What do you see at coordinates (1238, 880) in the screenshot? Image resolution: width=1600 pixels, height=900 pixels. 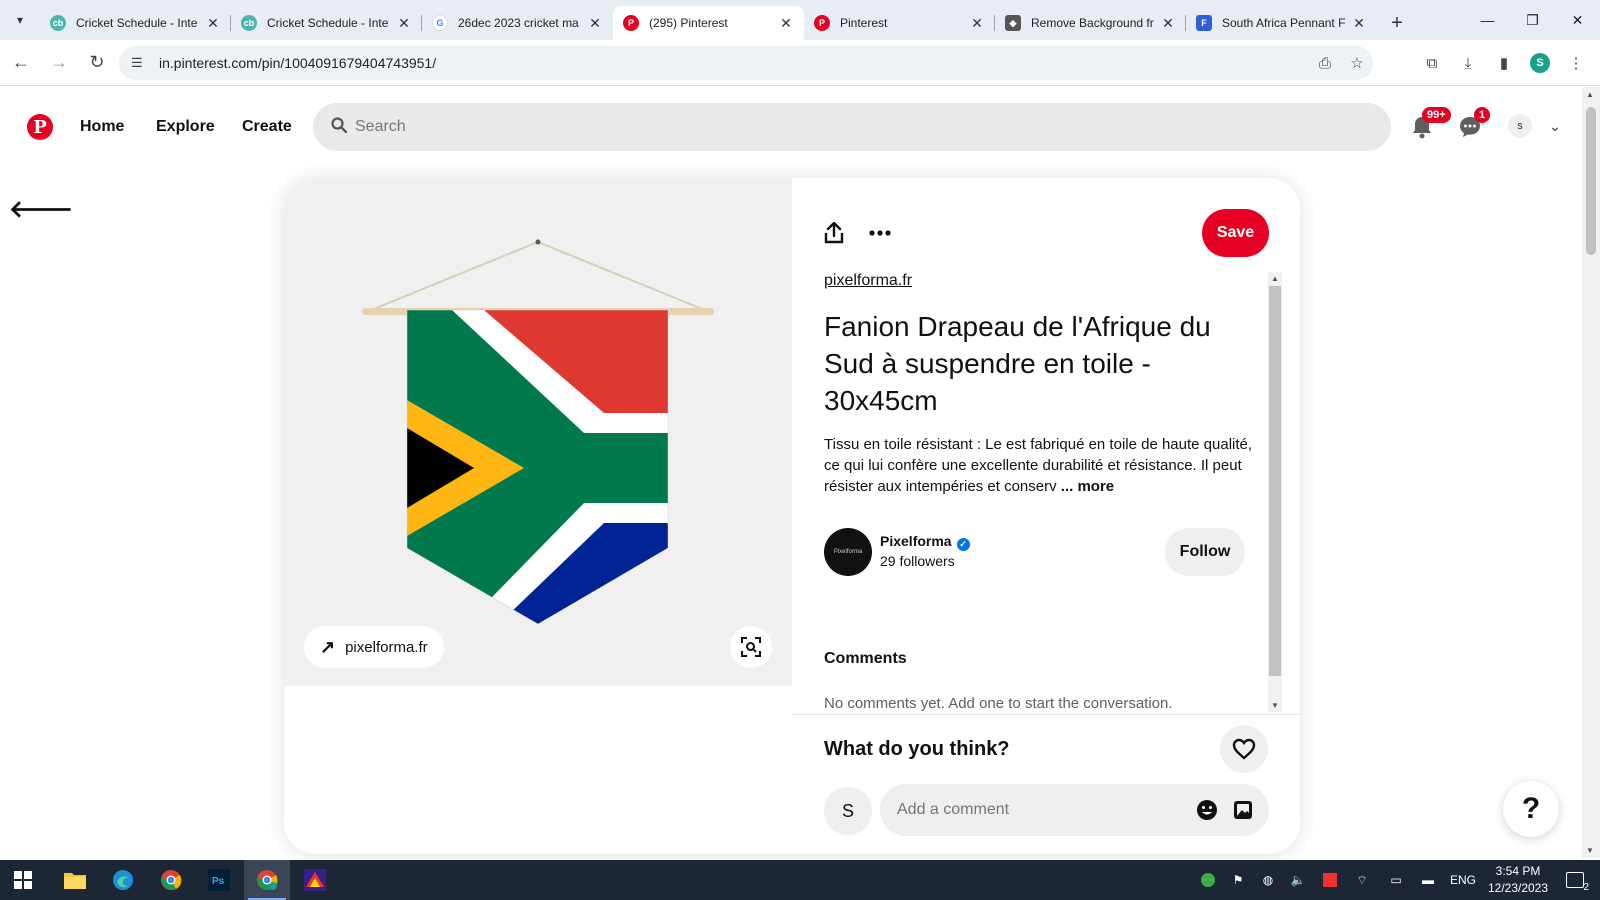 I see `network-share-icon: ⚑` at bounding box center [1238, 880].